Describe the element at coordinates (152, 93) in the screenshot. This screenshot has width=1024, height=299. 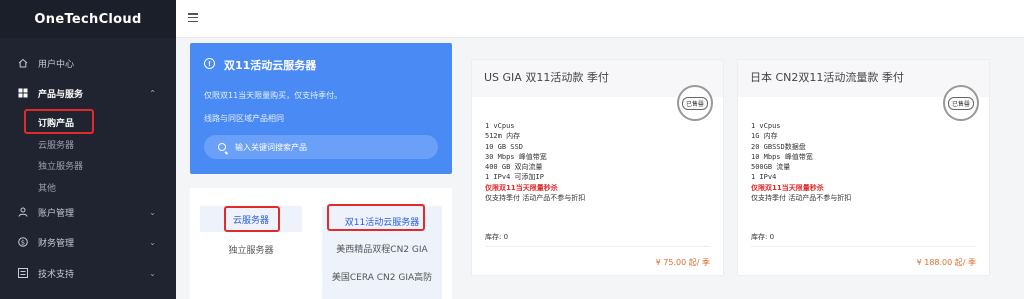
I see `chevron-up-icon: ⌃` at that location.